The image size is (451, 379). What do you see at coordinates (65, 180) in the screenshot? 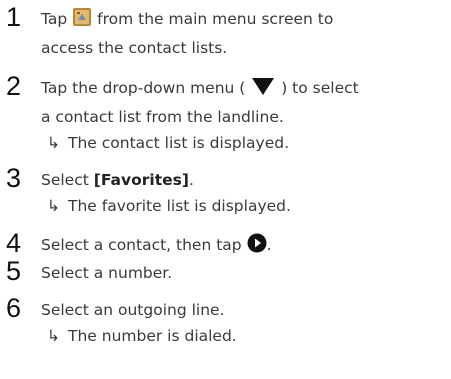
I see `step-text-before: Select` at bounding box center [65, 180].